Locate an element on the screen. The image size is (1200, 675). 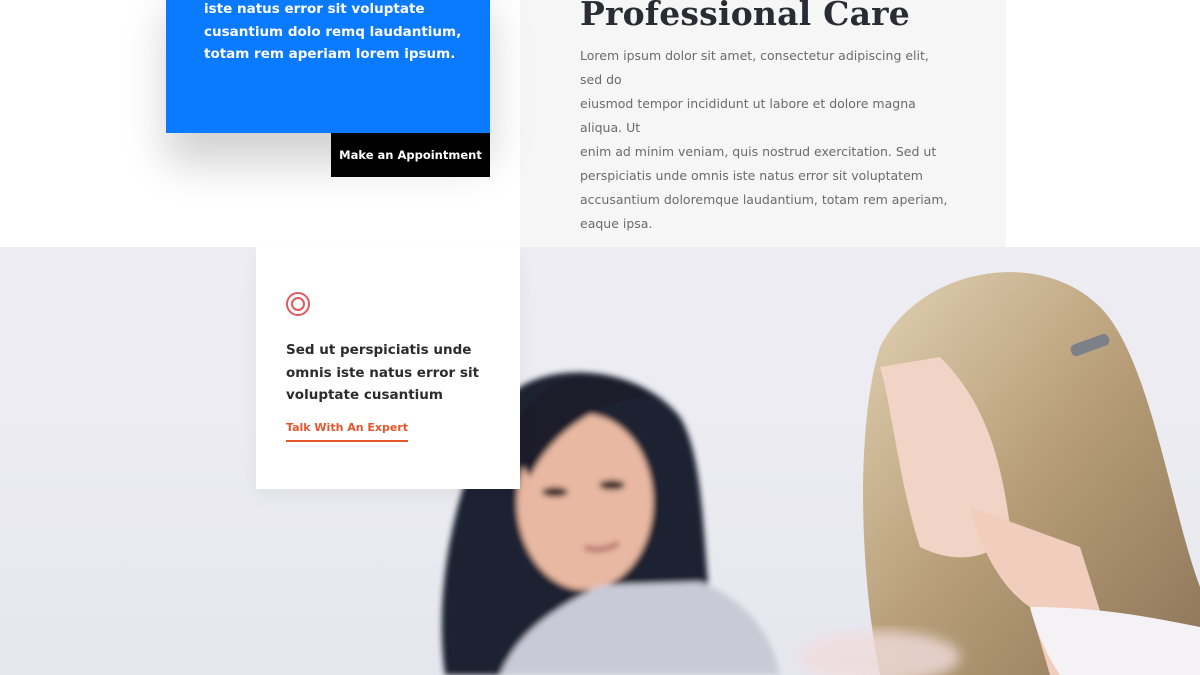
feature-title-line: omnis iste natus error sit is located at coordinates (383, 372).